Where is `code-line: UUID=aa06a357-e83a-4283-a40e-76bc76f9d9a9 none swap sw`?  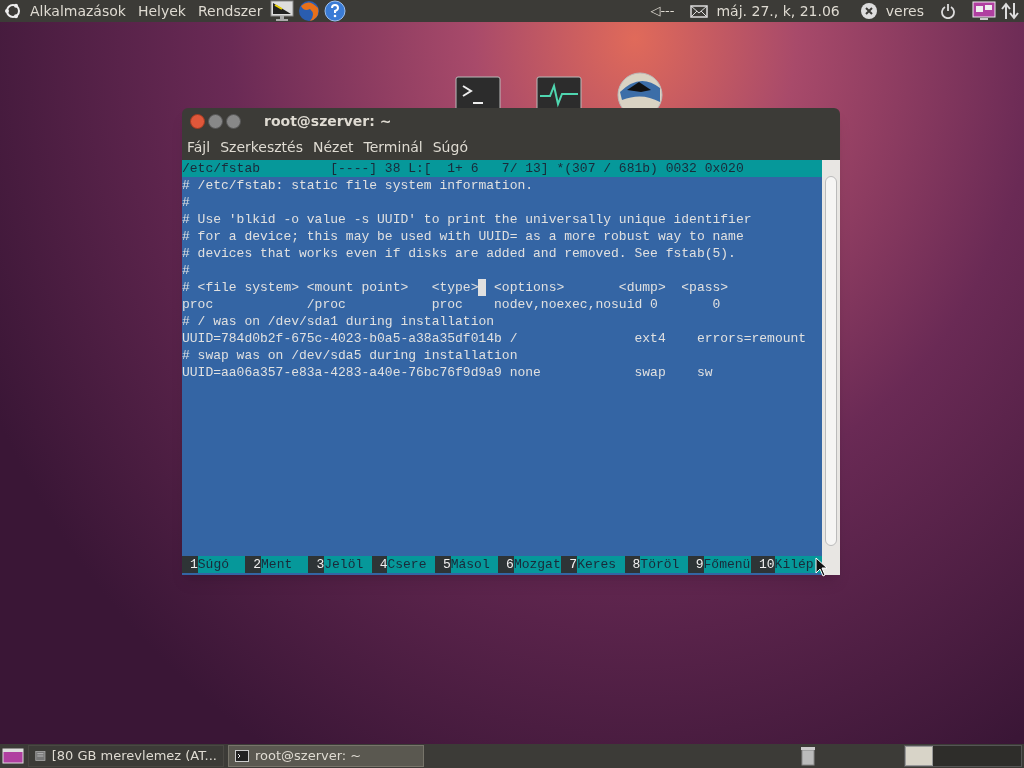
code-line: UUID=aa06a357-e83a-4283-a40e-76bc76f9d9a9 none swap sw is located at coordinates (448, 372).